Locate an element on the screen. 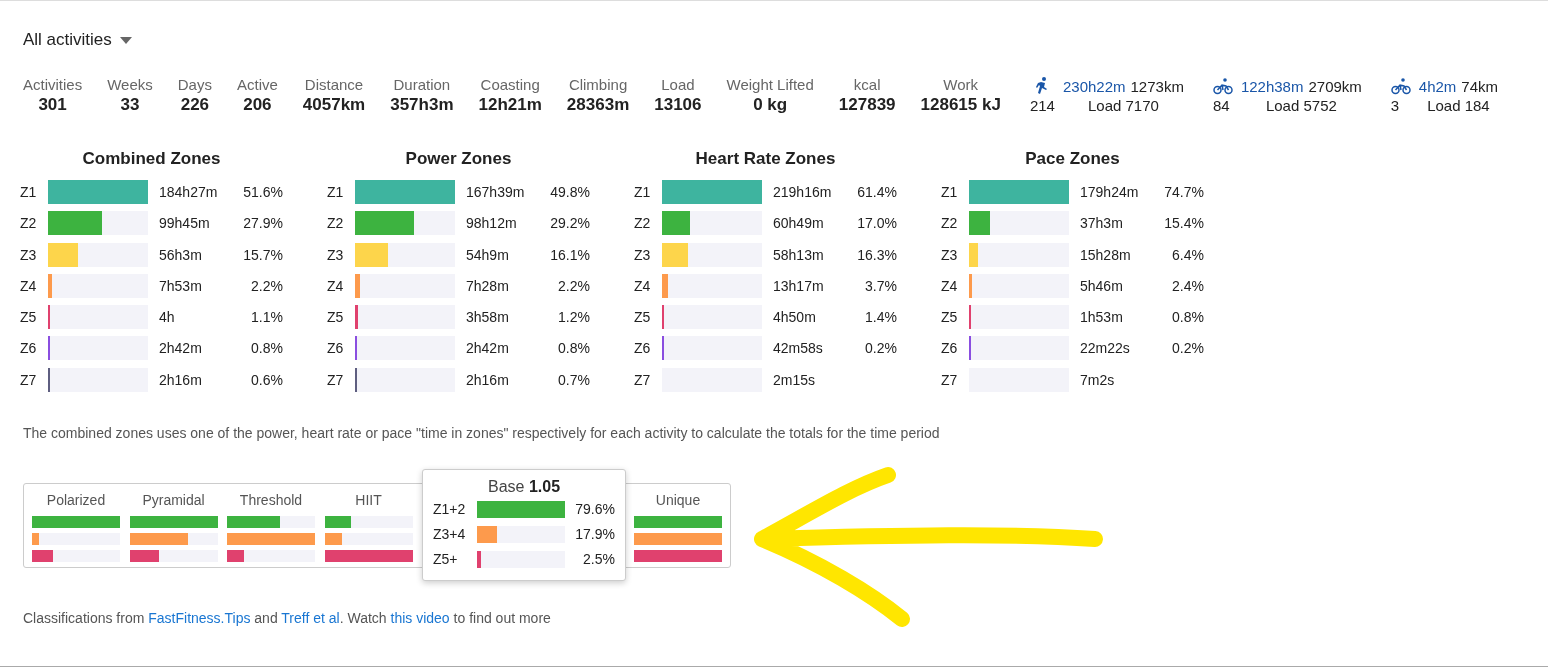 This screenshot has width=1548, height=670. sport-duration-link: 230h22m is located at coordinates (1094, 86).